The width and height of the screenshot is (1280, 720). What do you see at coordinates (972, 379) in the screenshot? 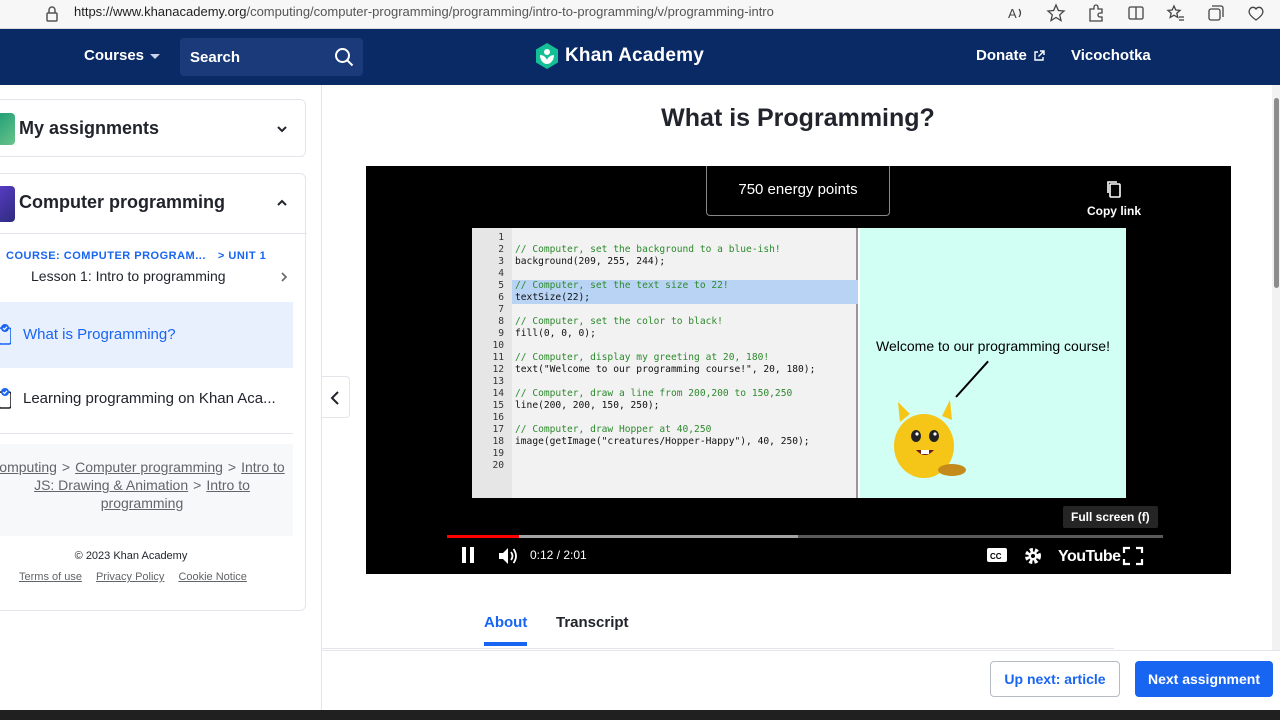
I see `output-line` at bounding box center [972, 379].